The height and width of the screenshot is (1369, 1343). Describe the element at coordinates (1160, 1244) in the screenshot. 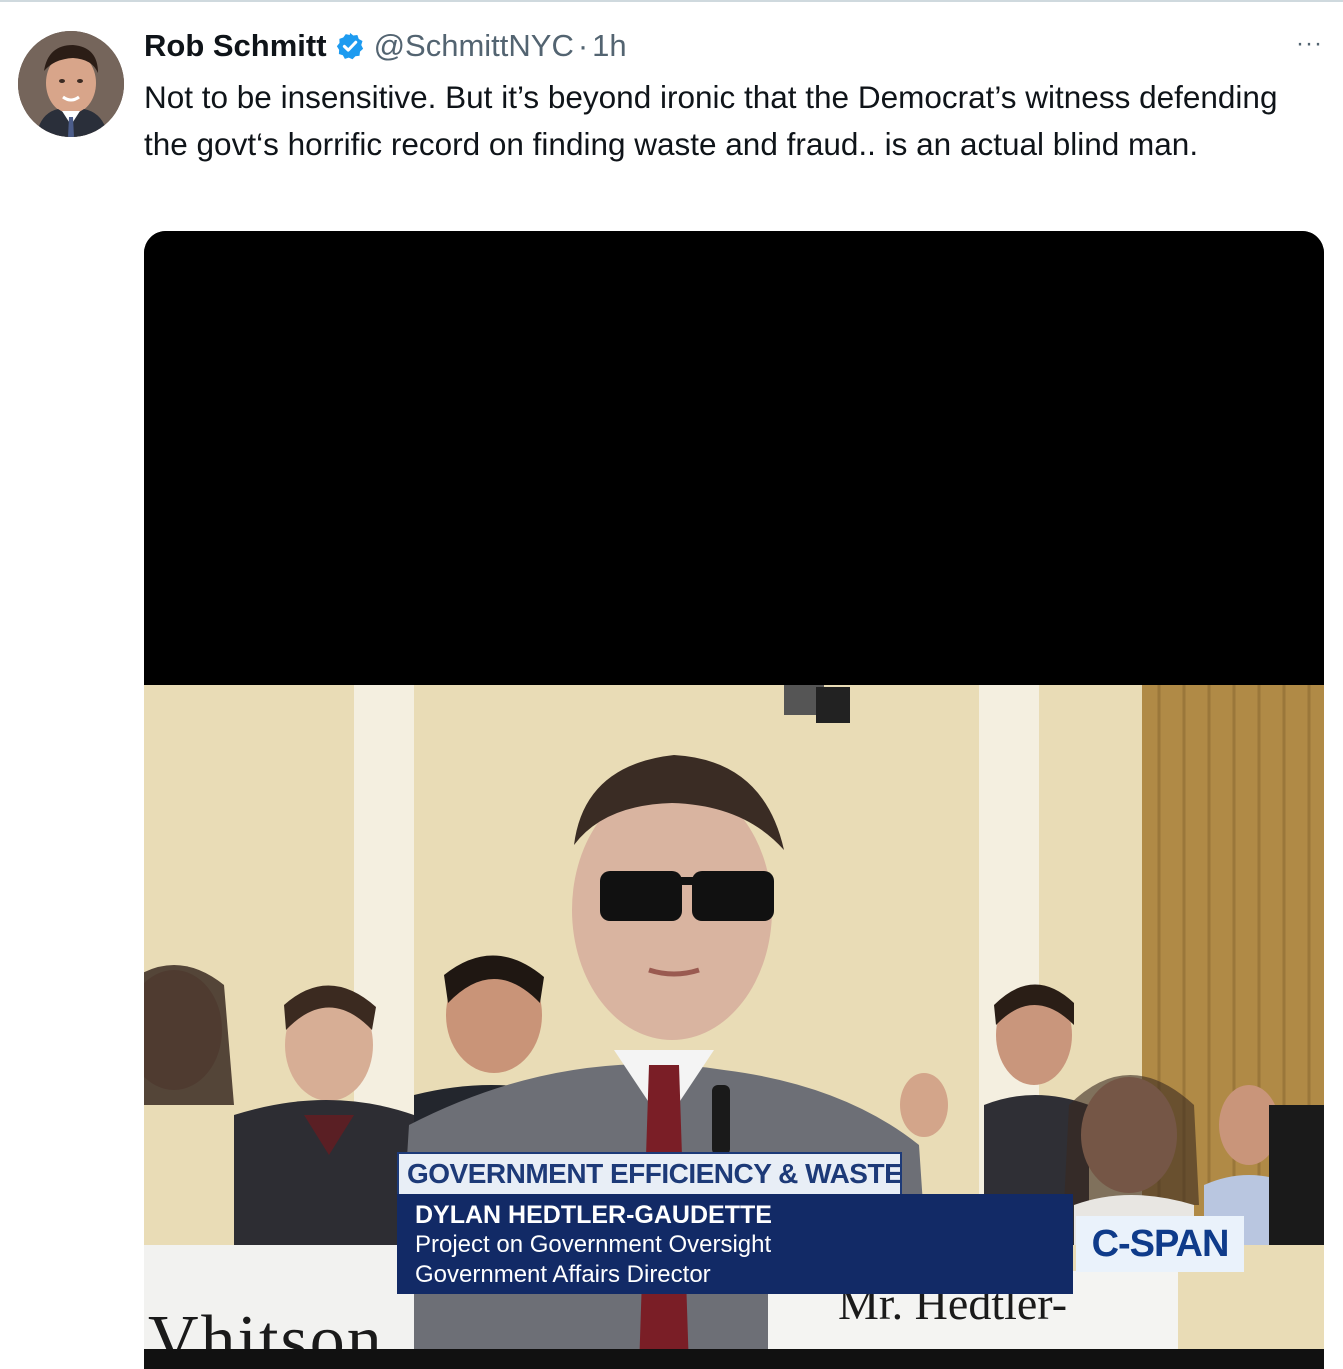

I see `network-logo: C-SPAN` at that location.